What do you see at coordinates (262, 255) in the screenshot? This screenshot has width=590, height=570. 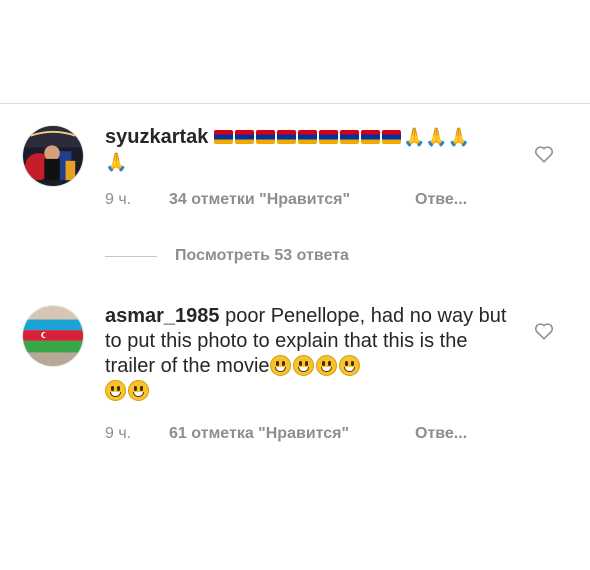 I see `view-replies-label: Посмотреть 53 ответа` at bounding box center [262, 255].